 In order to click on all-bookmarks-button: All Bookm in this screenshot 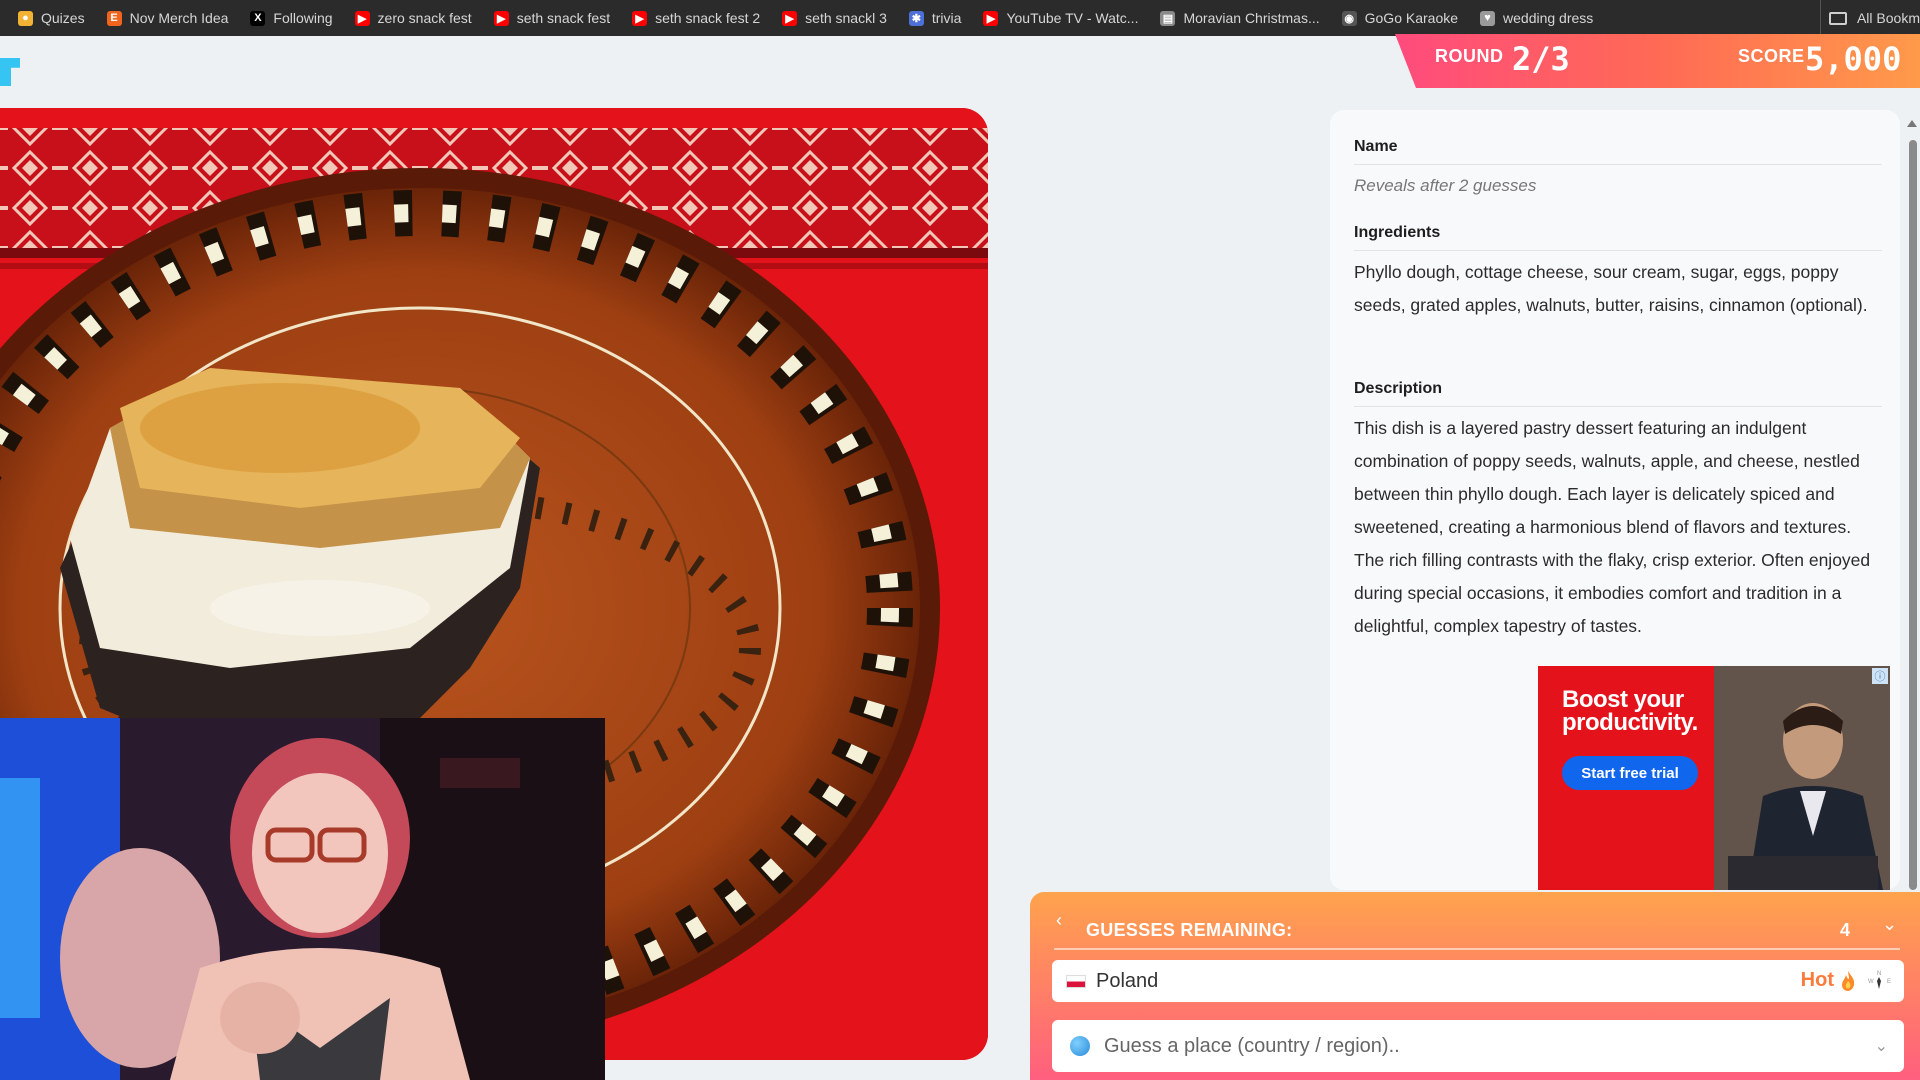, I will do `click(1869, 18)`.